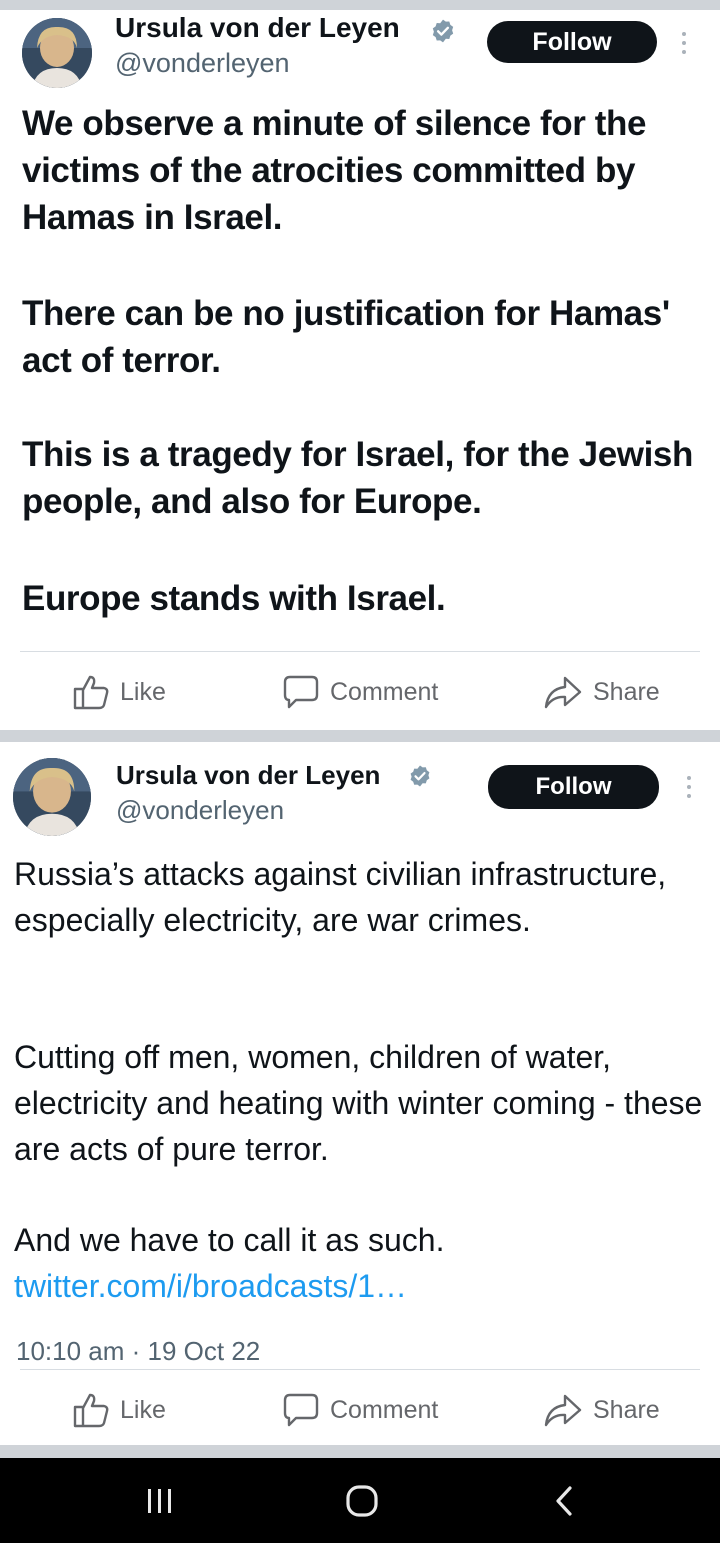 Image resolution: width=720 pixels, height=1543 pixels. Describe the element at coordinates (234, 598) in the screenshot. I see `post-text-paragraph: Europe stands with Israel.` at that location.